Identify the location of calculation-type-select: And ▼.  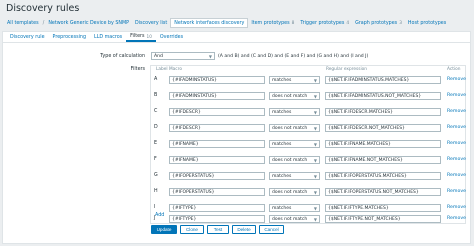
(183, 56).